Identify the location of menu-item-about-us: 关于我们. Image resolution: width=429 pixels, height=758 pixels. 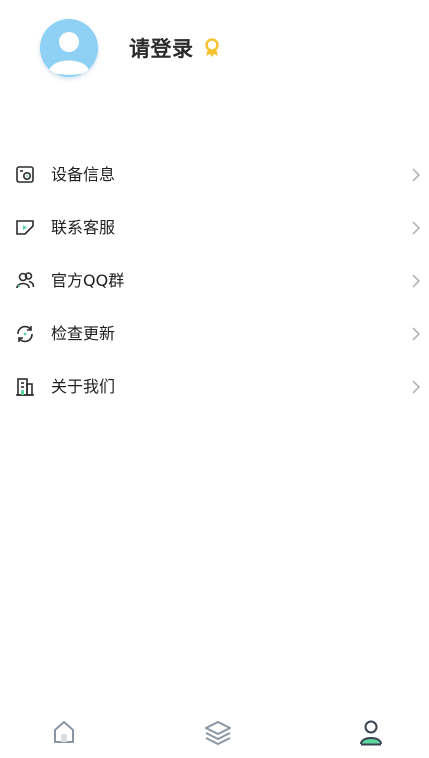
(214, 386).